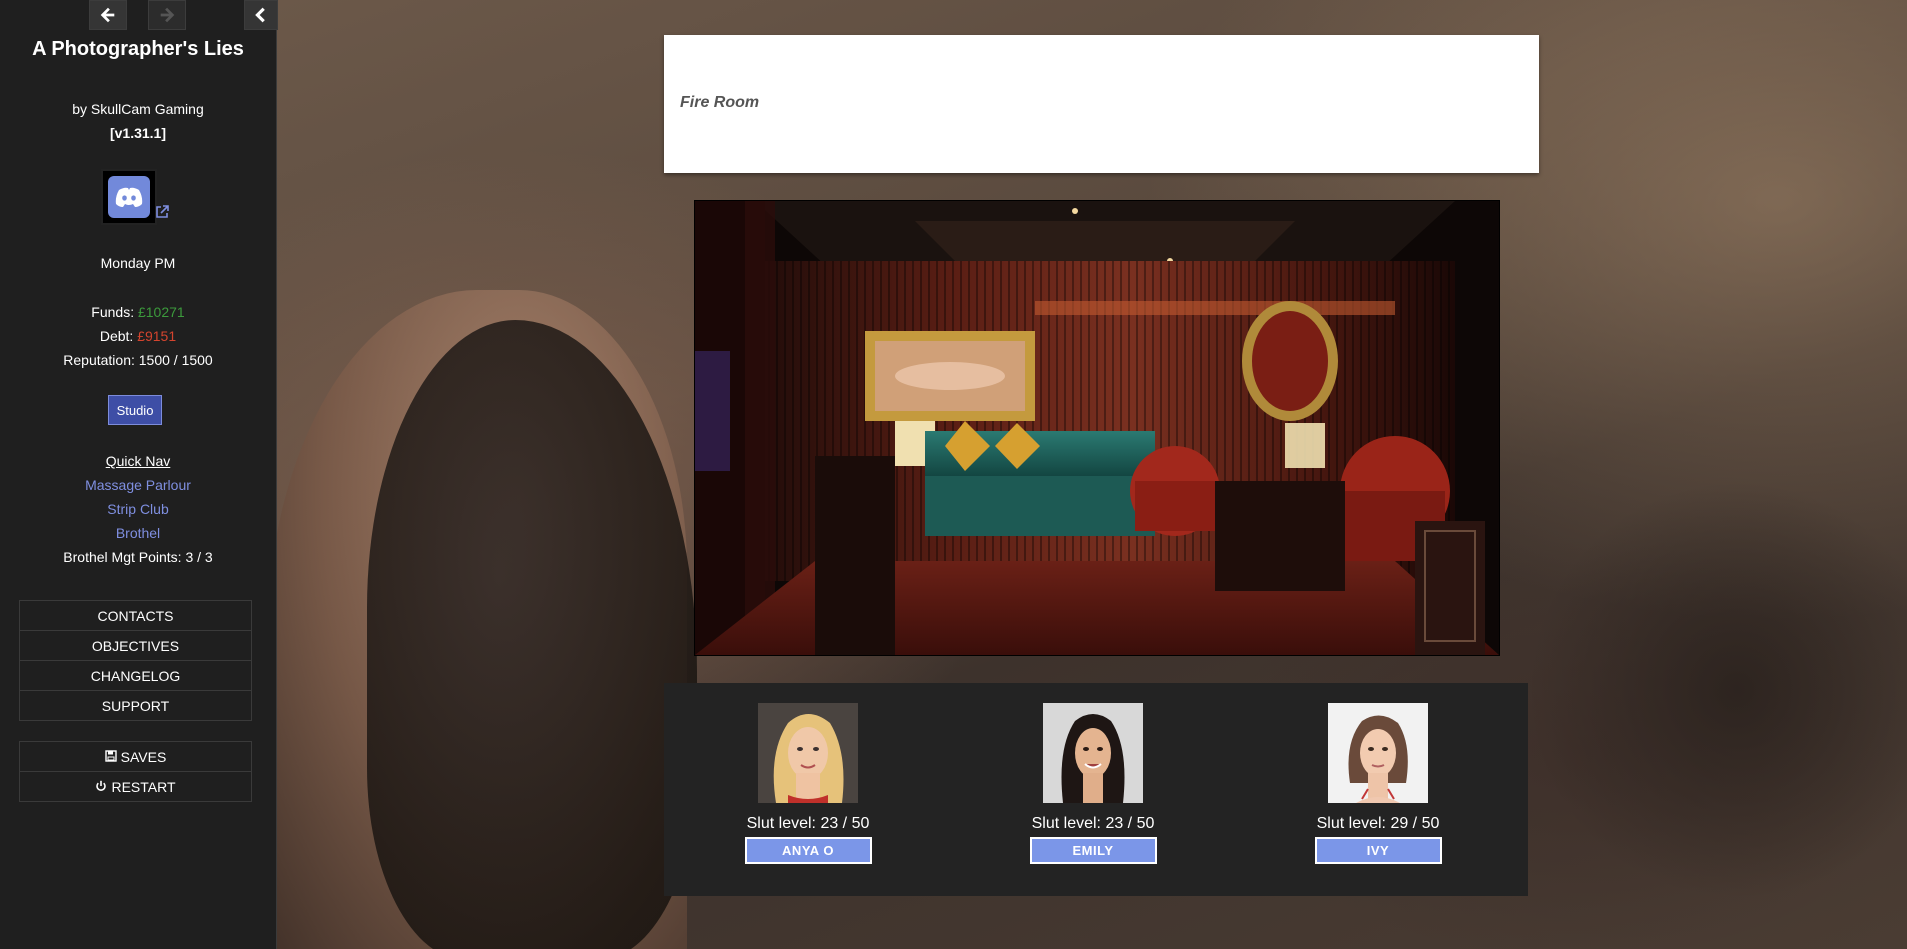 The height and width of the screenshot is (949, 1907). What do you see at coordinates (138, 509) in the screenshot?
I see `quick-nav-strip-club: Strip Club` at bounding box center [138, 509].